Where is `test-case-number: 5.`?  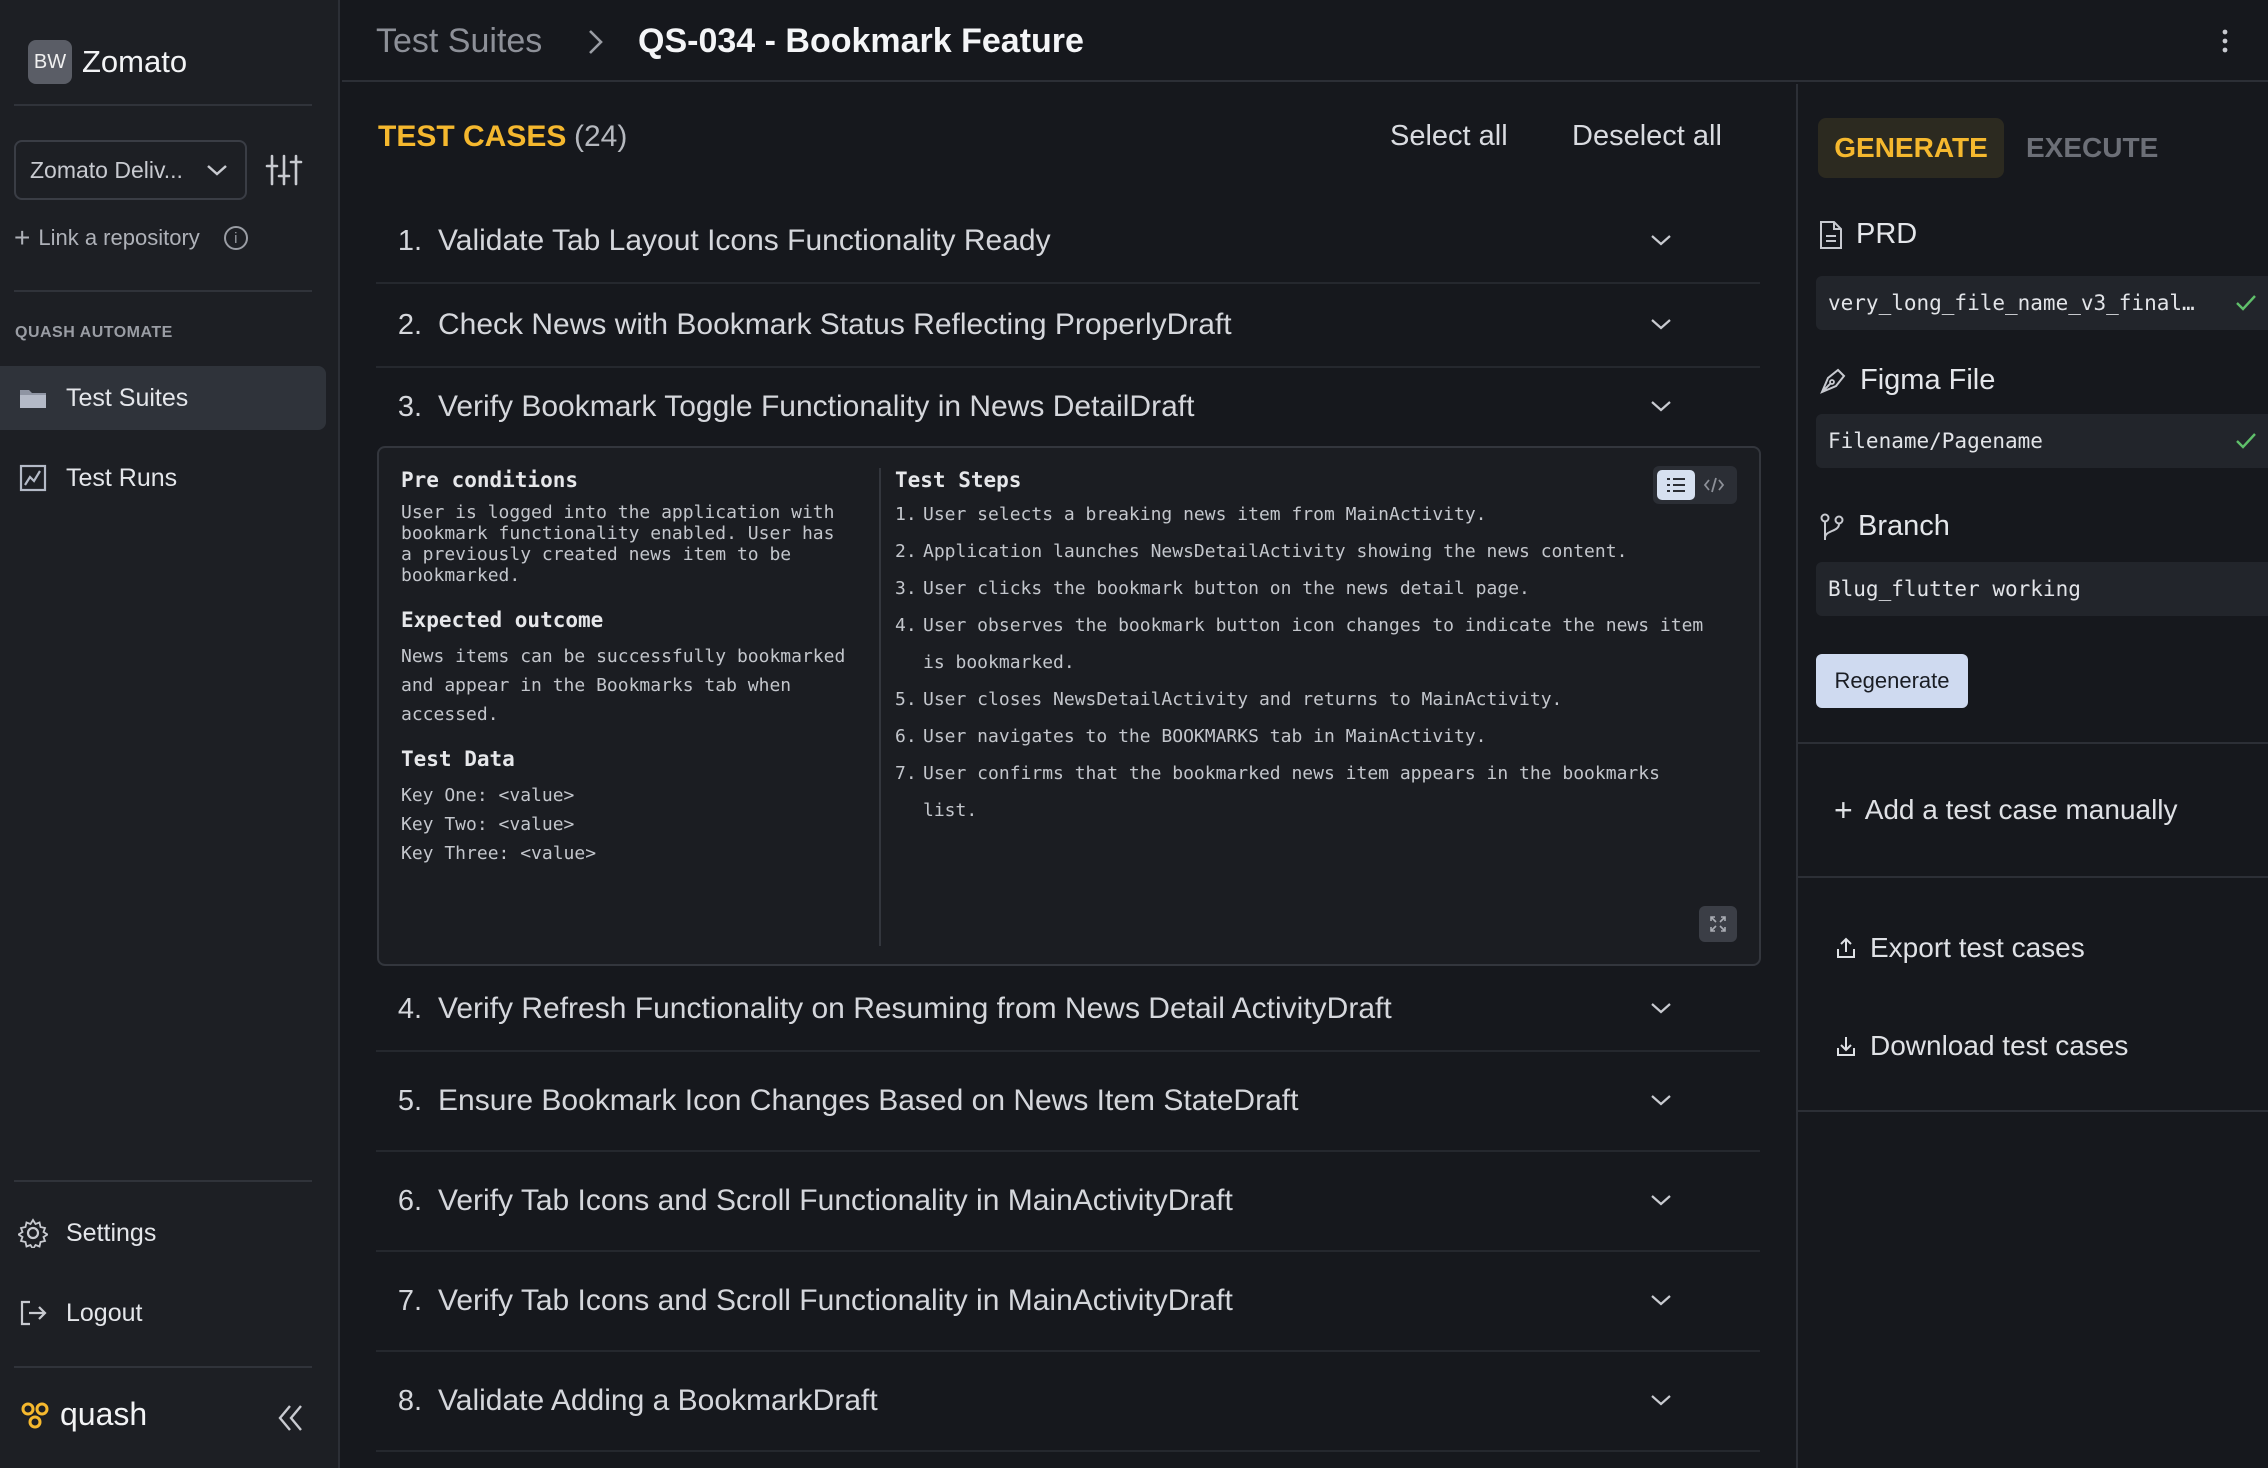 test-case-number: 5. is located at coordinates (409, 1100).